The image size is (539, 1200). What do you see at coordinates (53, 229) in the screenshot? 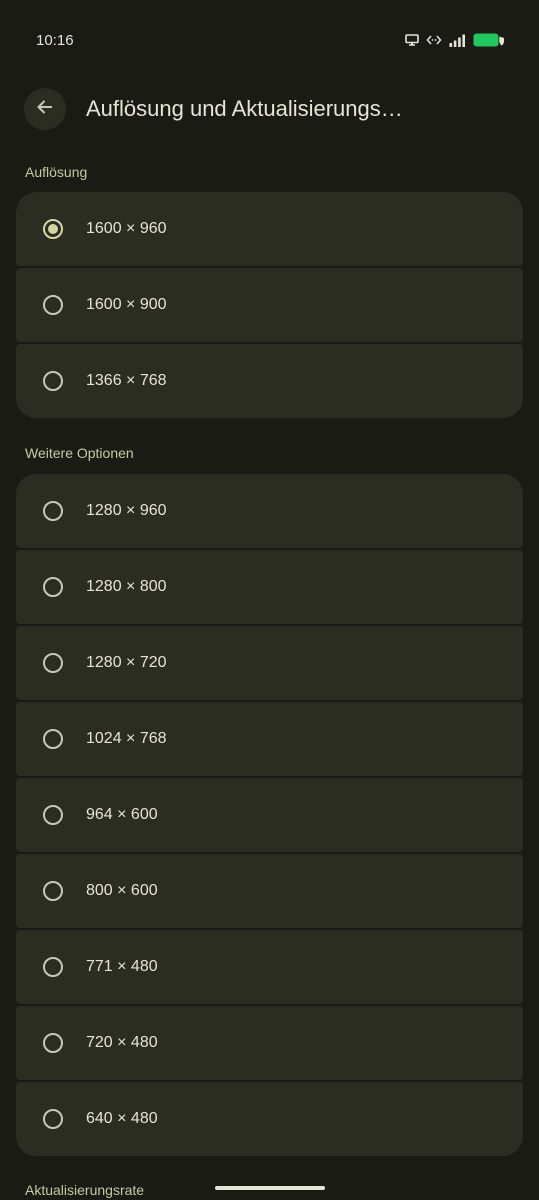
I see `radio-button-selected` at bounding box center [53, 229].